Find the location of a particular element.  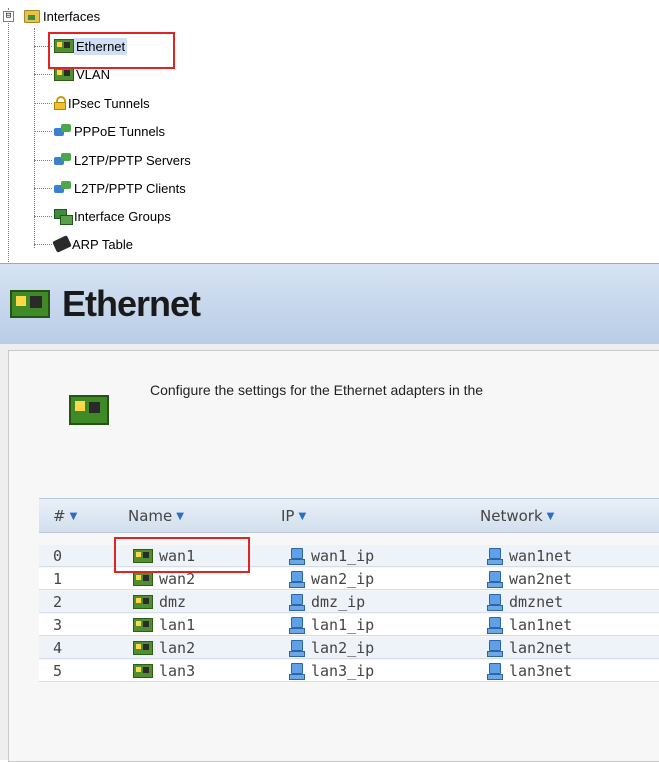

column-header-ip: IP ▼ is located at coordinates (293, 516).